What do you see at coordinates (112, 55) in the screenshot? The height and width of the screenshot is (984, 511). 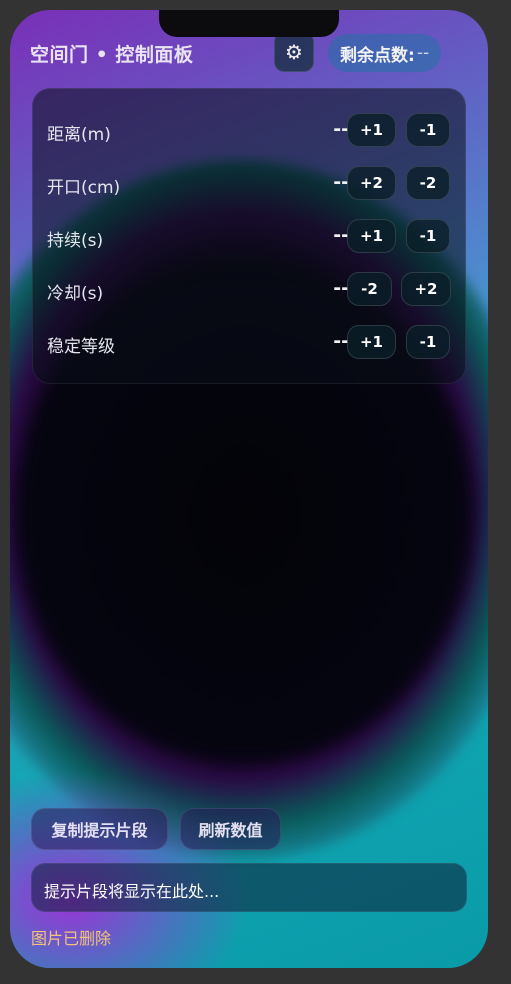 I see `page-title: 空间门 • 控制面板` at bounding box center [112, 55].